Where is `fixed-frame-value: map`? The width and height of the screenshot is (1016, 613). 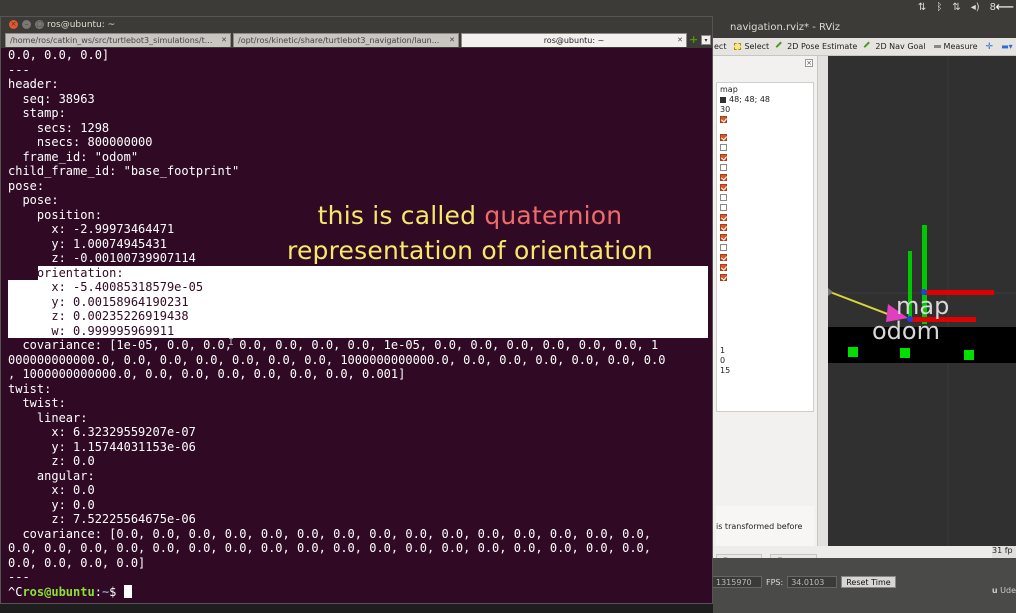 fixed-frame-value: map is located at coordinates (729, 89).